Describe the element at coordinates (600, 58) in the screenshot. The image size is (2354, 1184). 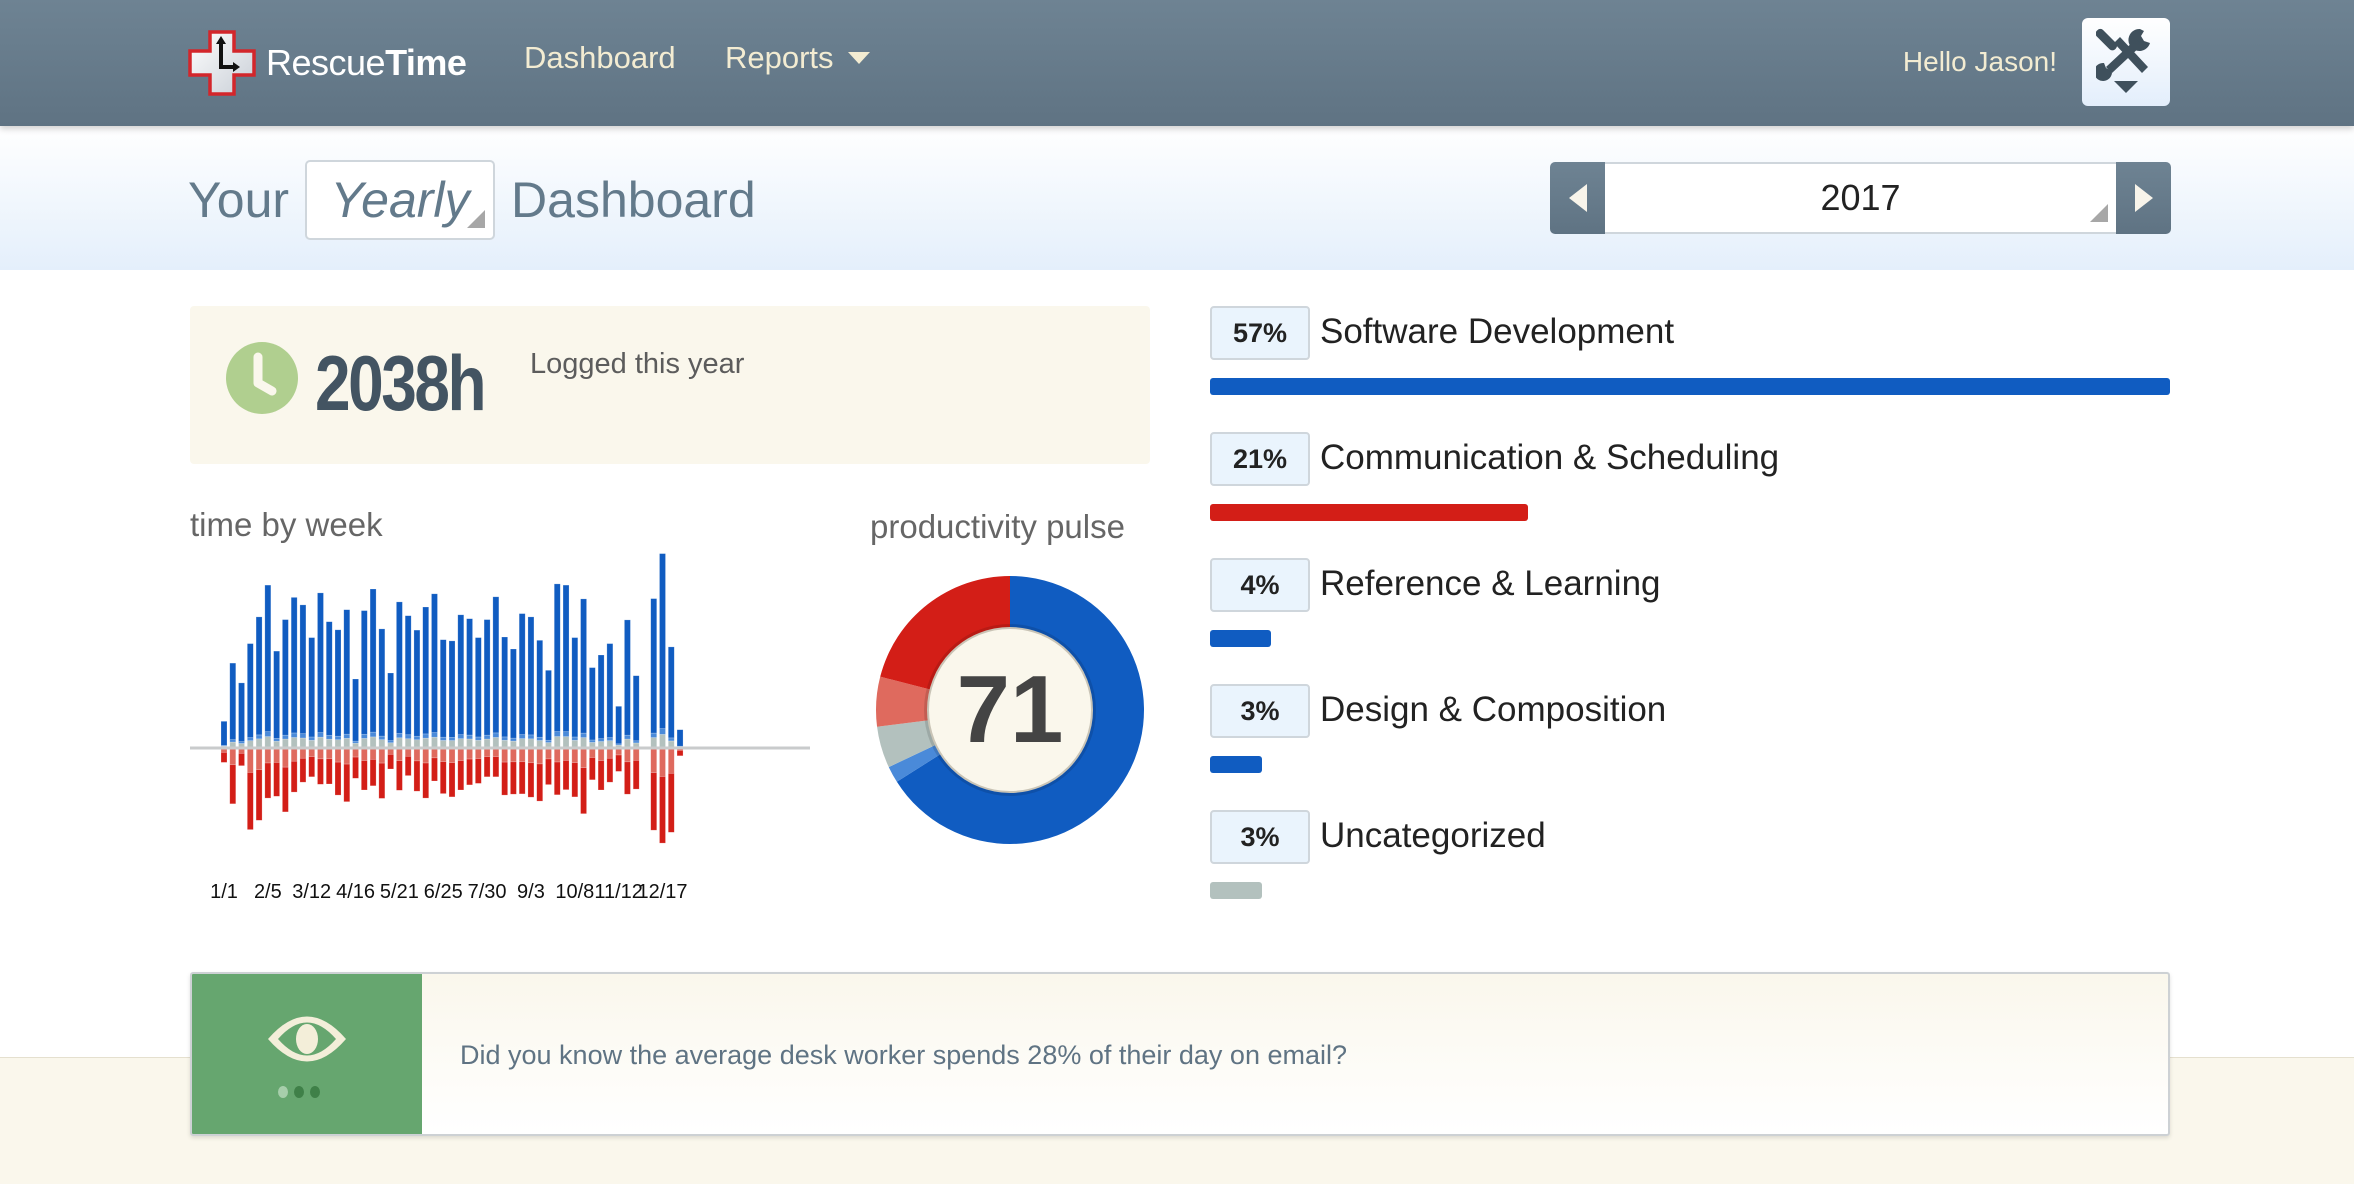
I see `nav-dashboard: Dashboard` at that location.